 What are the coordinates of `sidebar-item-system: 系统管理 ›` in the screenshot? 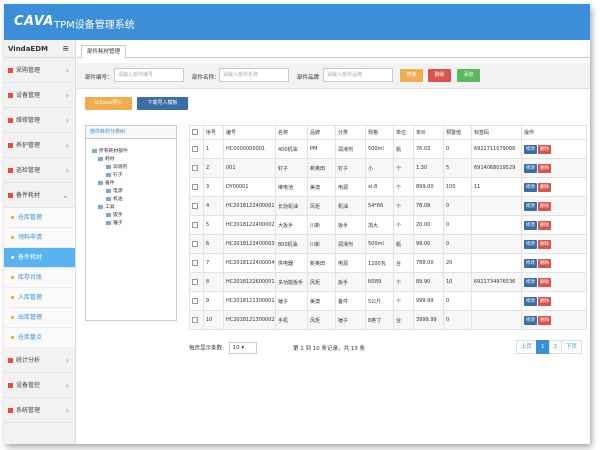 It's located at (39, 410).